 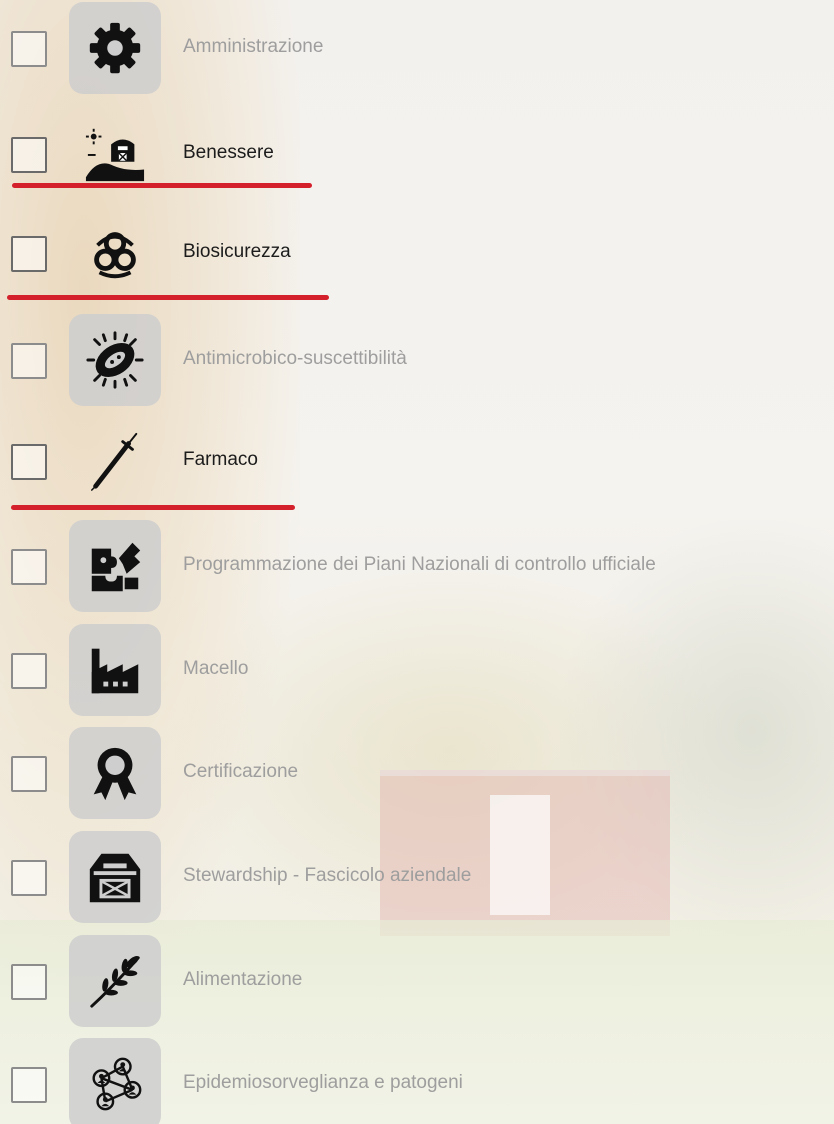 I want to click on award-ribbon-icon, so click(x=115, y=774).